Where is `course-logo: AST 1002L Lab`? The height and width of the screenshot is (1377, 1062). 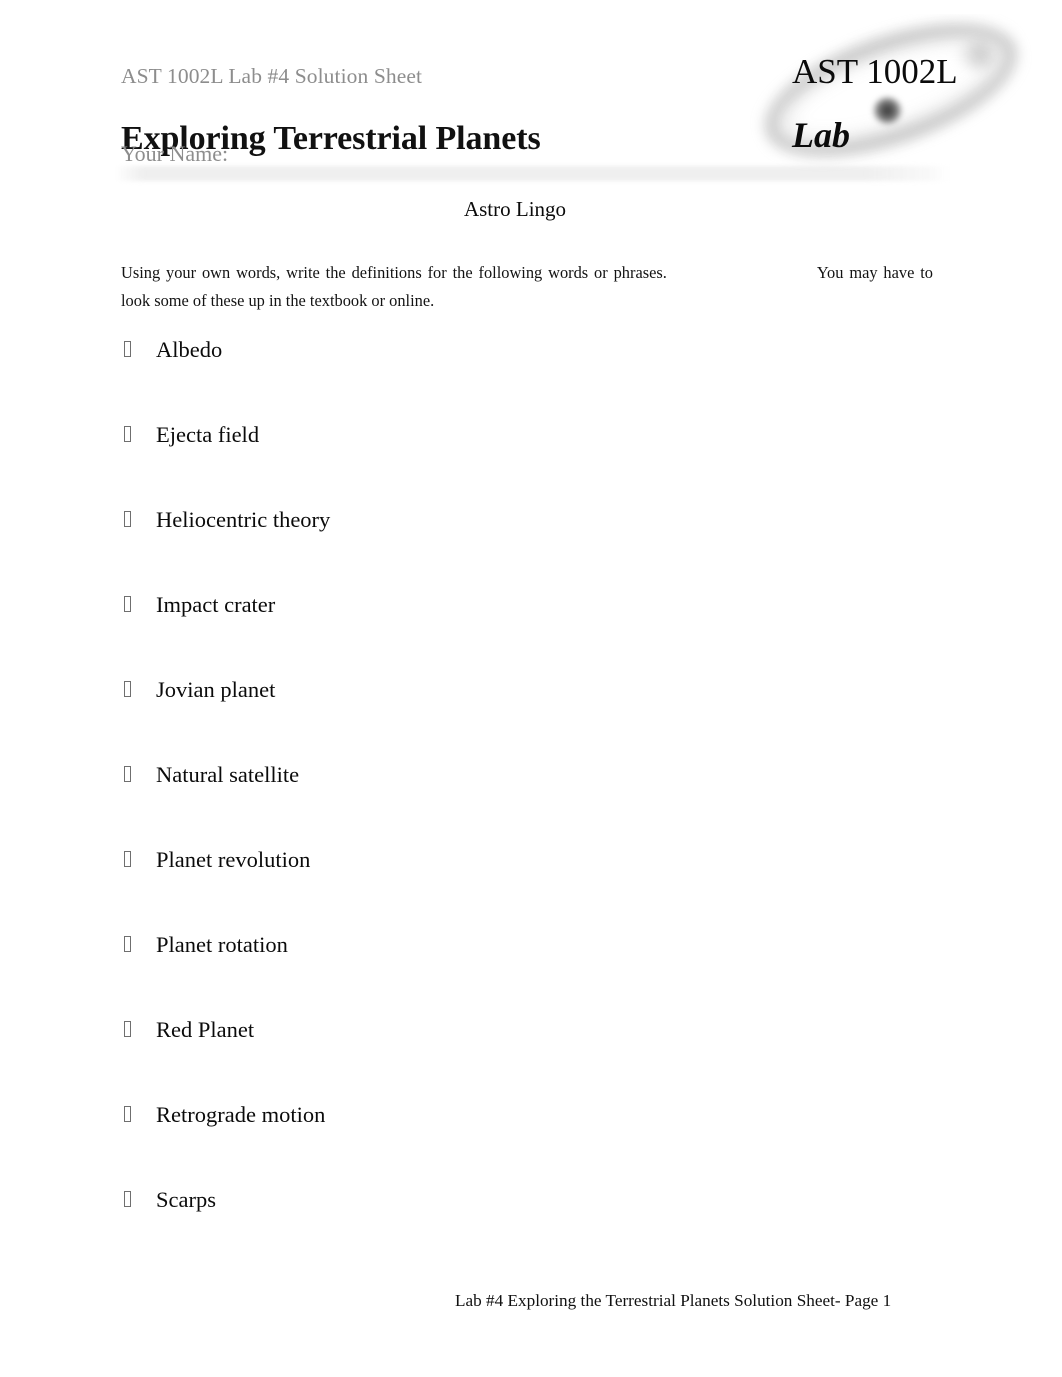
course-logo: AST 1002L Lab is located at coordinates (887, 99).